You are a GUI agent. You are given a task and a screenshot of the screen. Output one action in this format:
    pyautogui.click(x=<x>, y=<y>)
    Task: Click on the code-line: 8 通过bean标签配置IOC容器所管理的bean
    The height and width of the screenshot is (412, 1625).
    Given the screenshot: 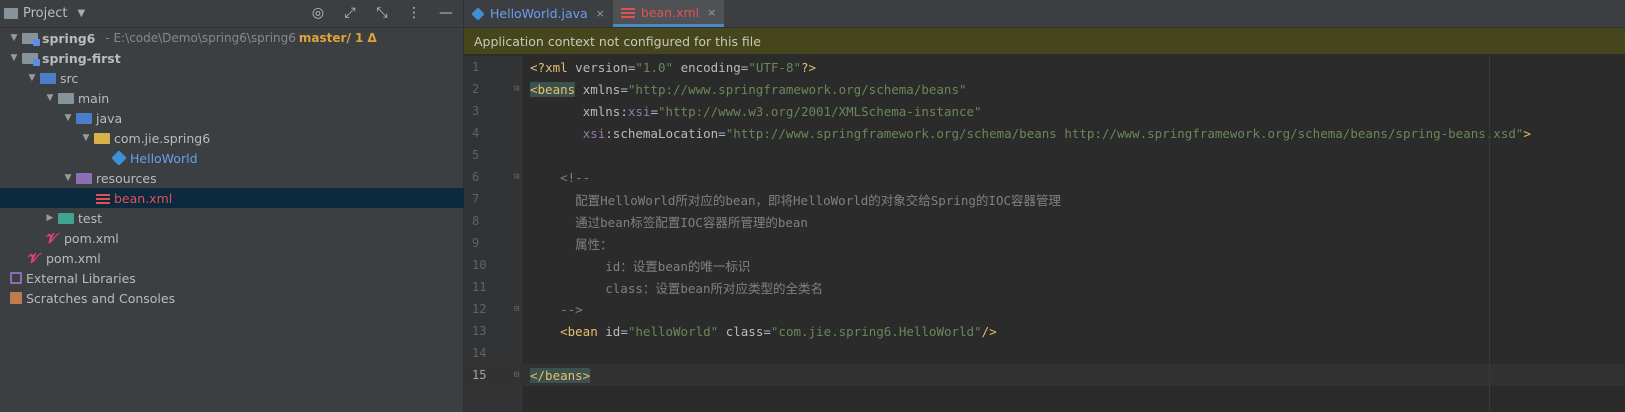 What is the action you would take?
    pyautogui.click(x=1044, y=221)
    